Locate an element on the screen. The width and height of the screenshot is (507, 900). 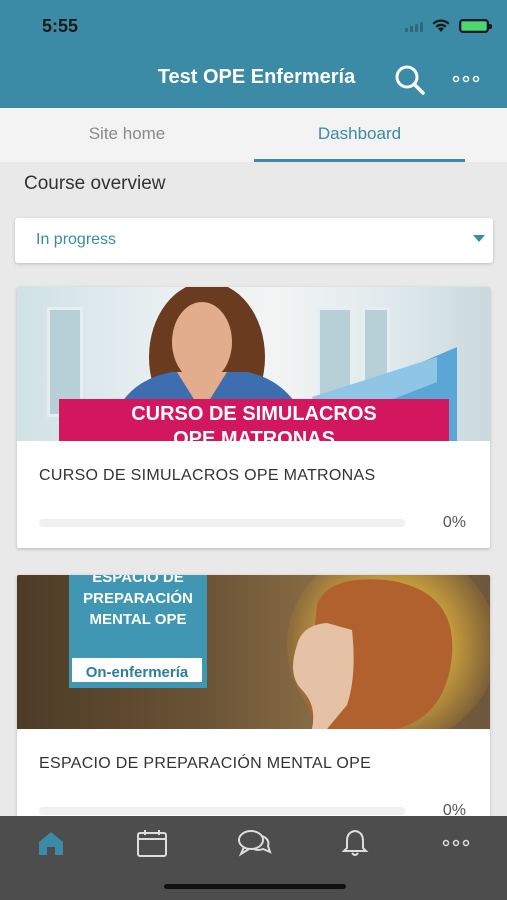
course-filter-select: In progress is located at coordinates (254, 240).